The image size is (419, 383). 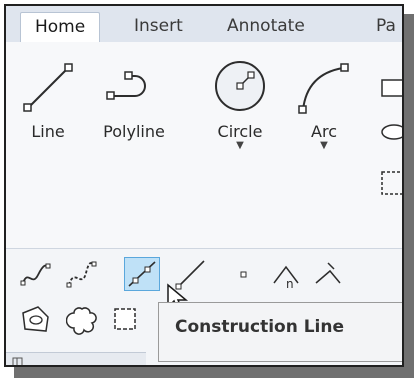 I want to click on construction-line-icon, so click(x=142, y=274).